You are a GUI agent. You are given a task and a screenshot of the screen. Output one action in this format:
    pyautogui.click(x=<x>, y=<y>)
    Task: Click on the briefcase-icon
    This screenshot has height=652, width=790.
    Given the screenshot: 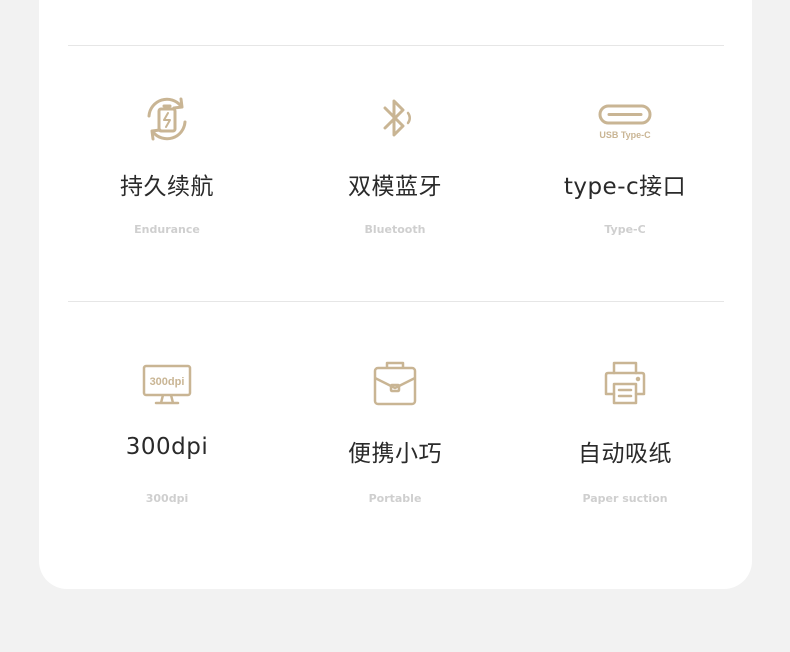 What is the action you would take?
    pyautogui.click(x=395, y=383)
    